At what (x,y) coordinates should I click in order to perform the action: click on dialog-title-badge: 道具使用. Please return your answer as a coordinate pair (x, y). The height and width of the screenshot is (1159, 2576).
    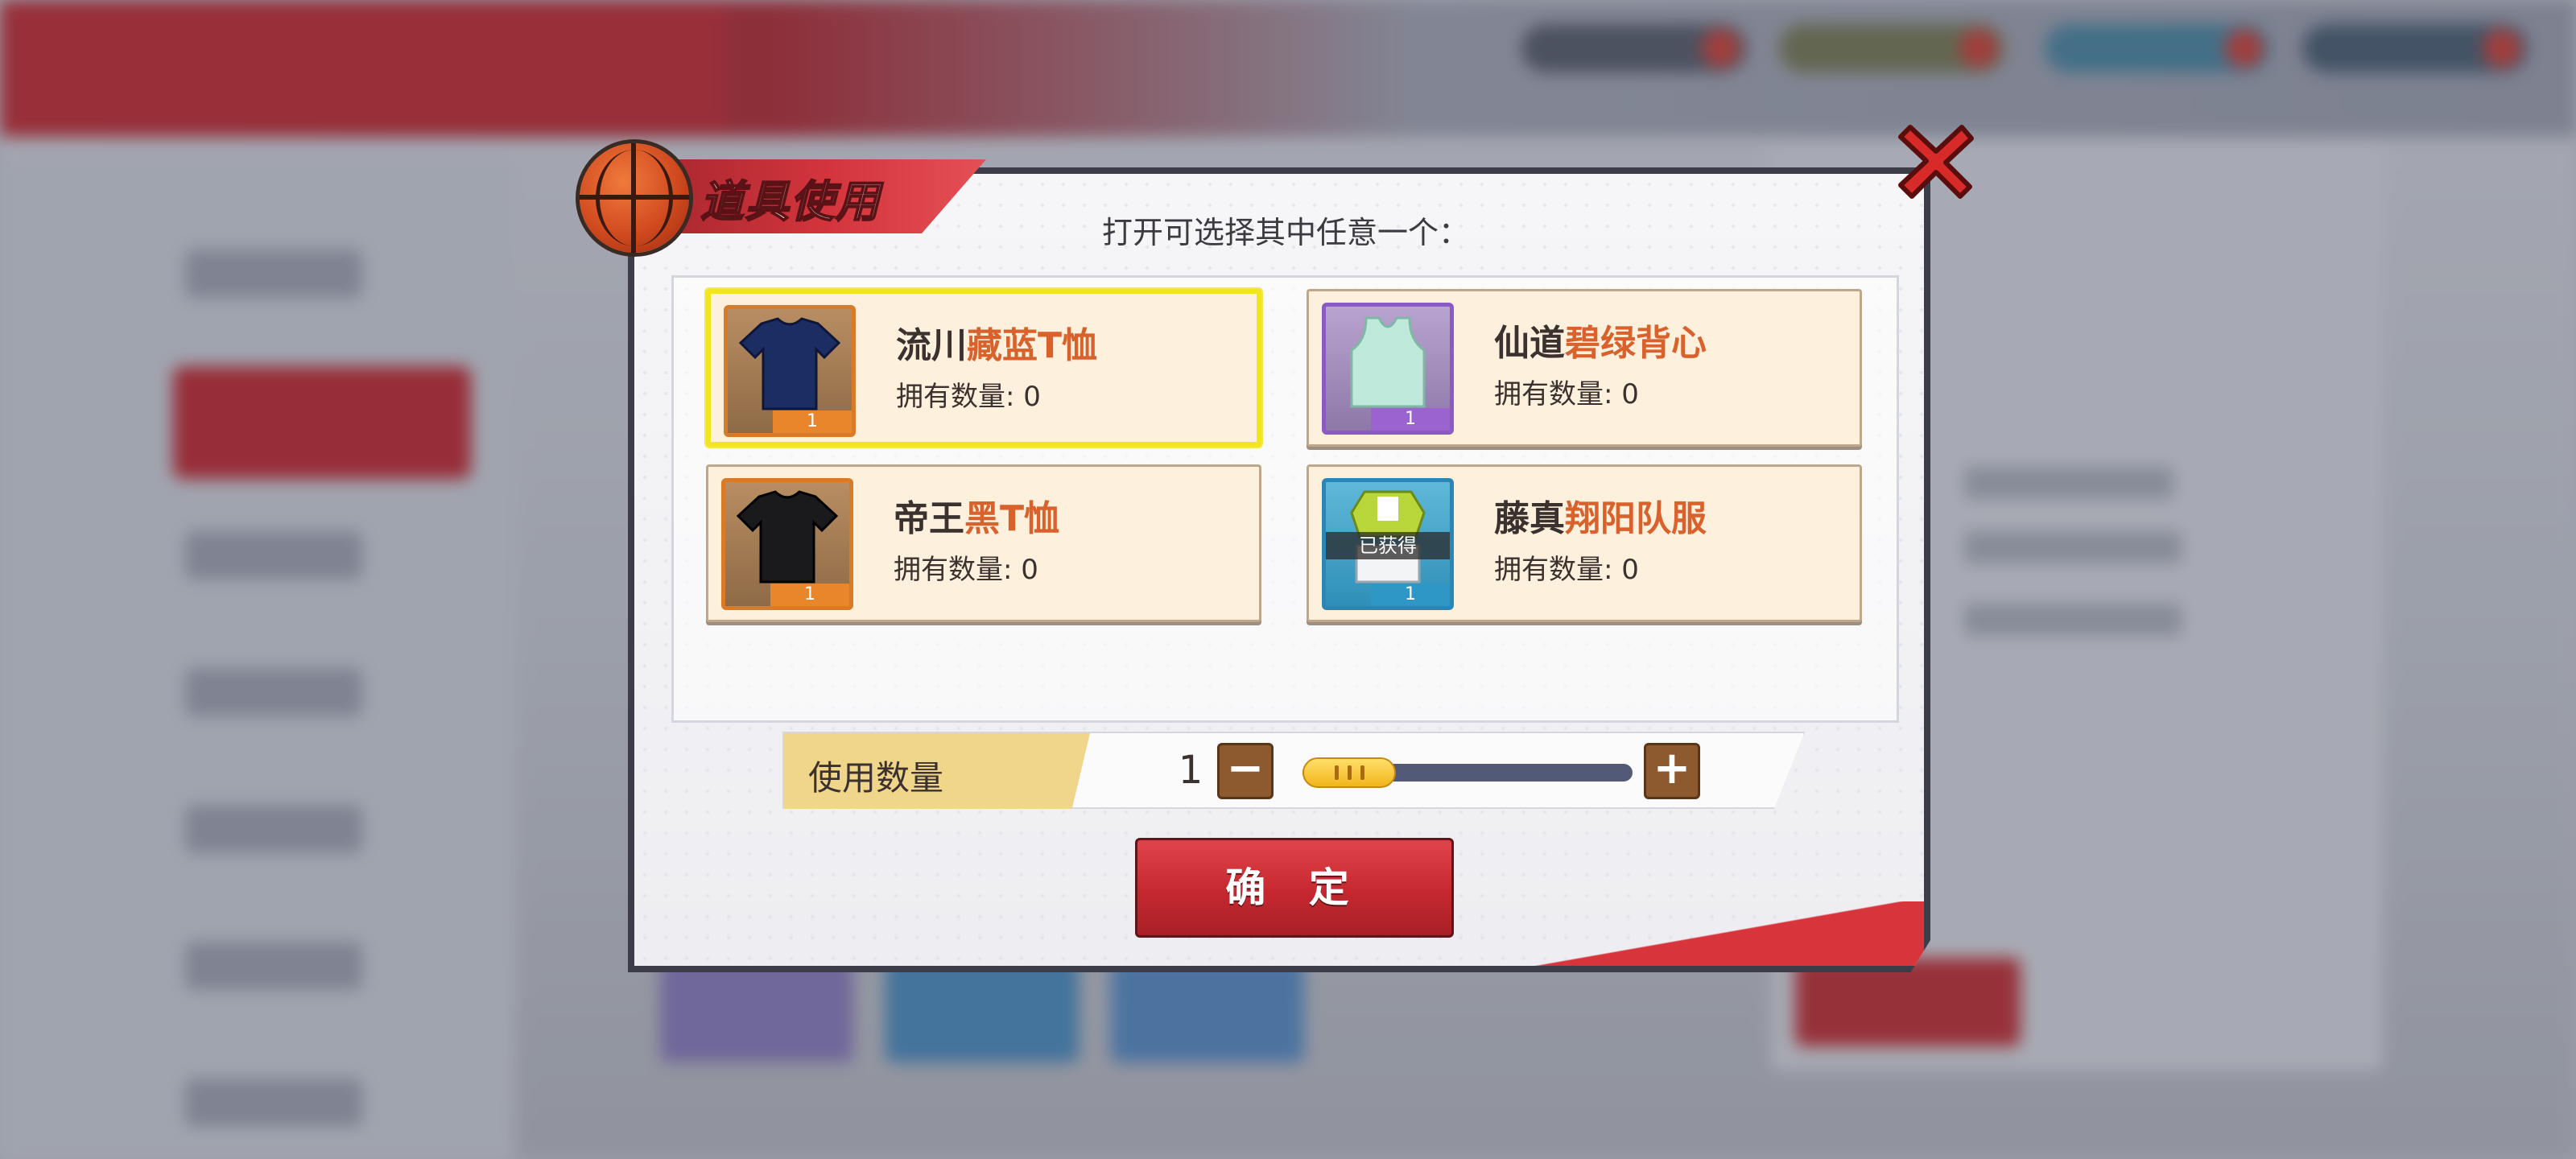
    Looking at the image, I should click on (805, 203).